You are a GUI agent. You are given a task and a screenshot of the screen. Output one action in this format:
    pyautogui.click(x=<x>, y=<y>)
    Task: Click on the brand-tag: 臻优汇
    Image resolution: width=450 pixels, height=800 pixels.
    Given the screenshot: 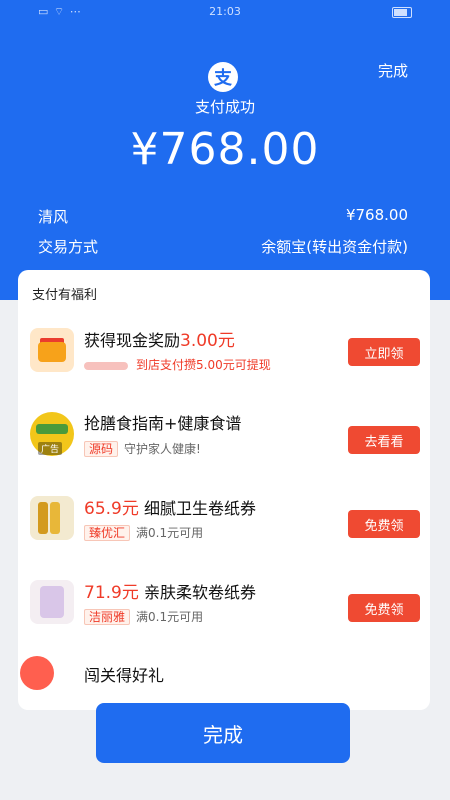 What is the action you would take?
    pyautogui.click(x=107, y=533)
    